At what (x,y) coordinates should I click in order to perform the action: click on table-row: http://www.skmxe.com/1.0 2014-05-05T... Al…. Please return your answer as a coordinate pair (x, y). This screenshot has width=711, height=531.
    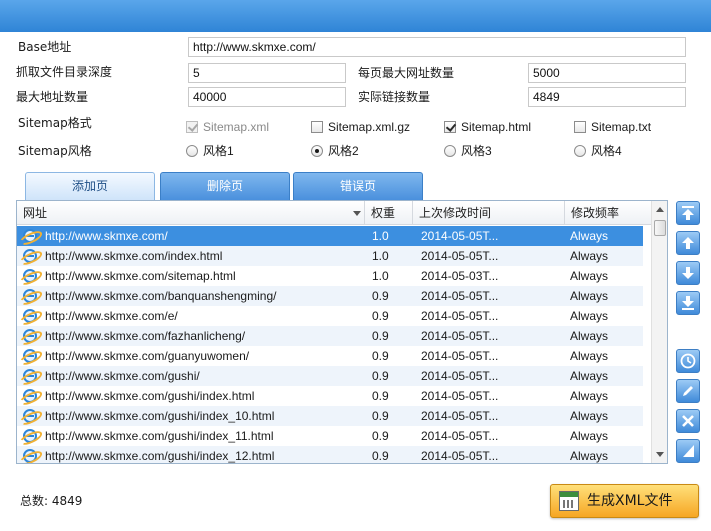
    Looking at the image, I should click on (330, 236).